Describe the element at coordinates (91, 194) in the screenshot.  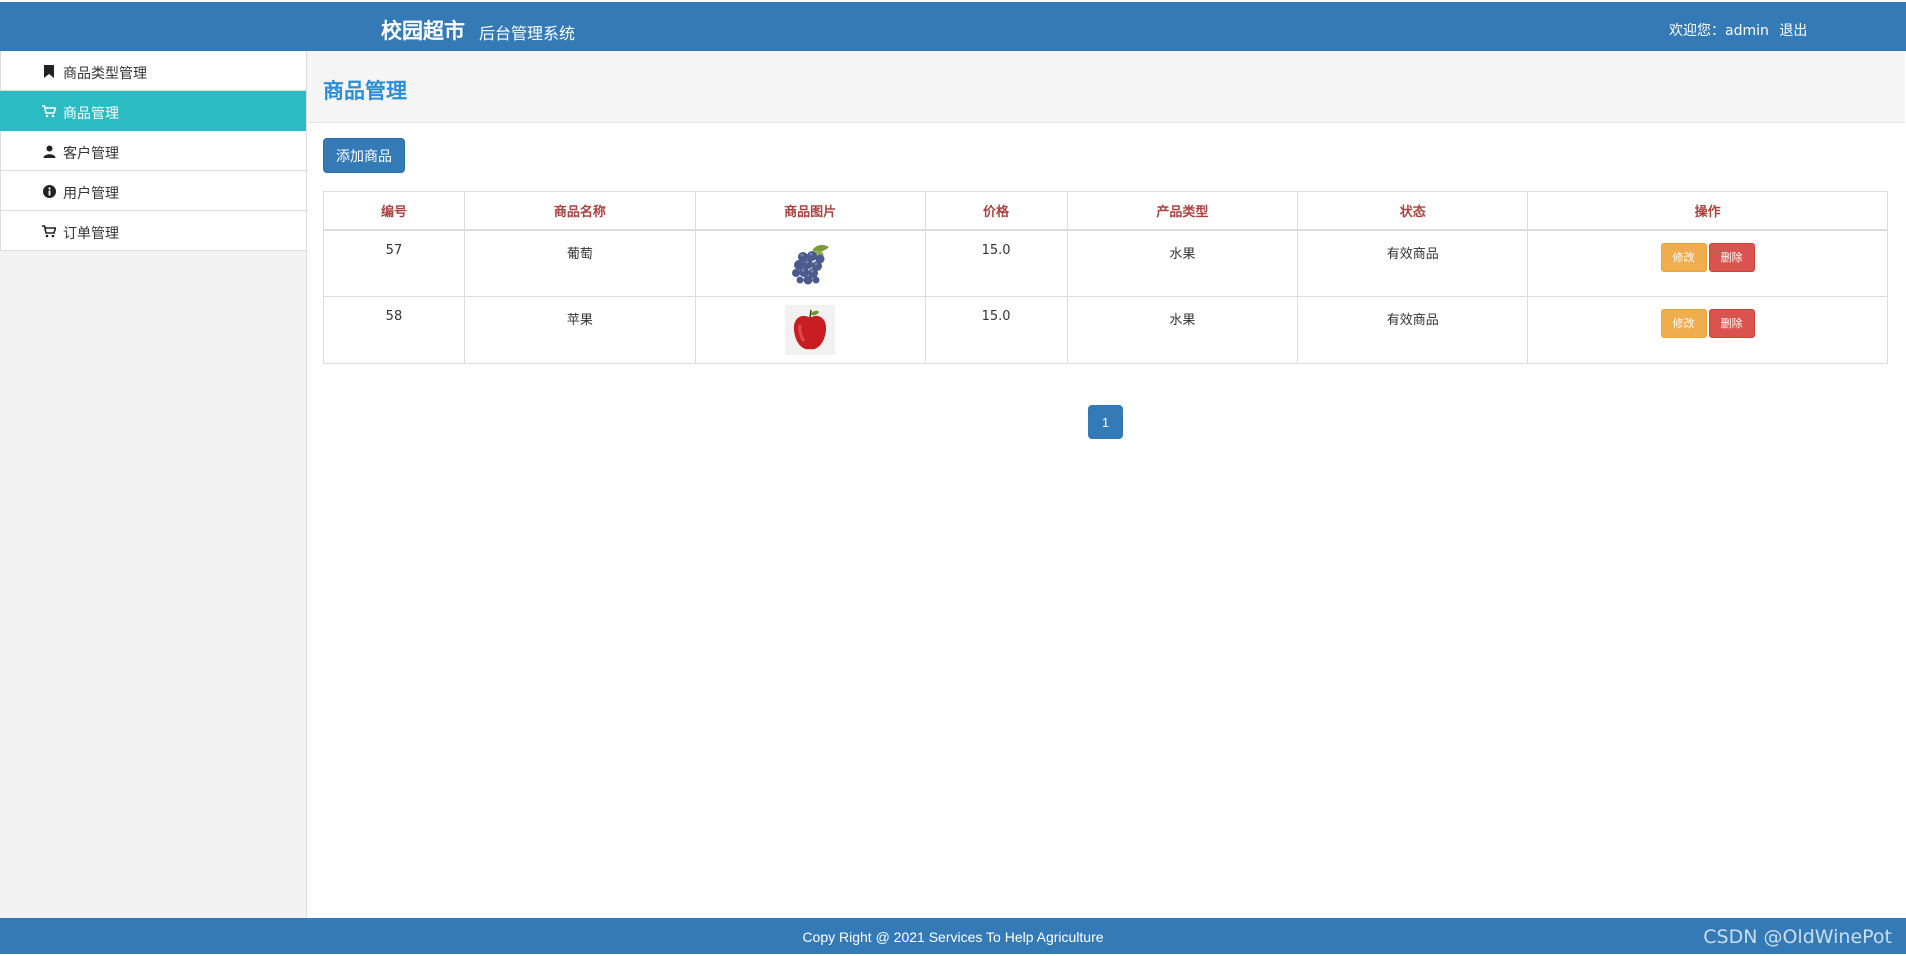
I see `sidebar-item-label: 用户管理` at that location.